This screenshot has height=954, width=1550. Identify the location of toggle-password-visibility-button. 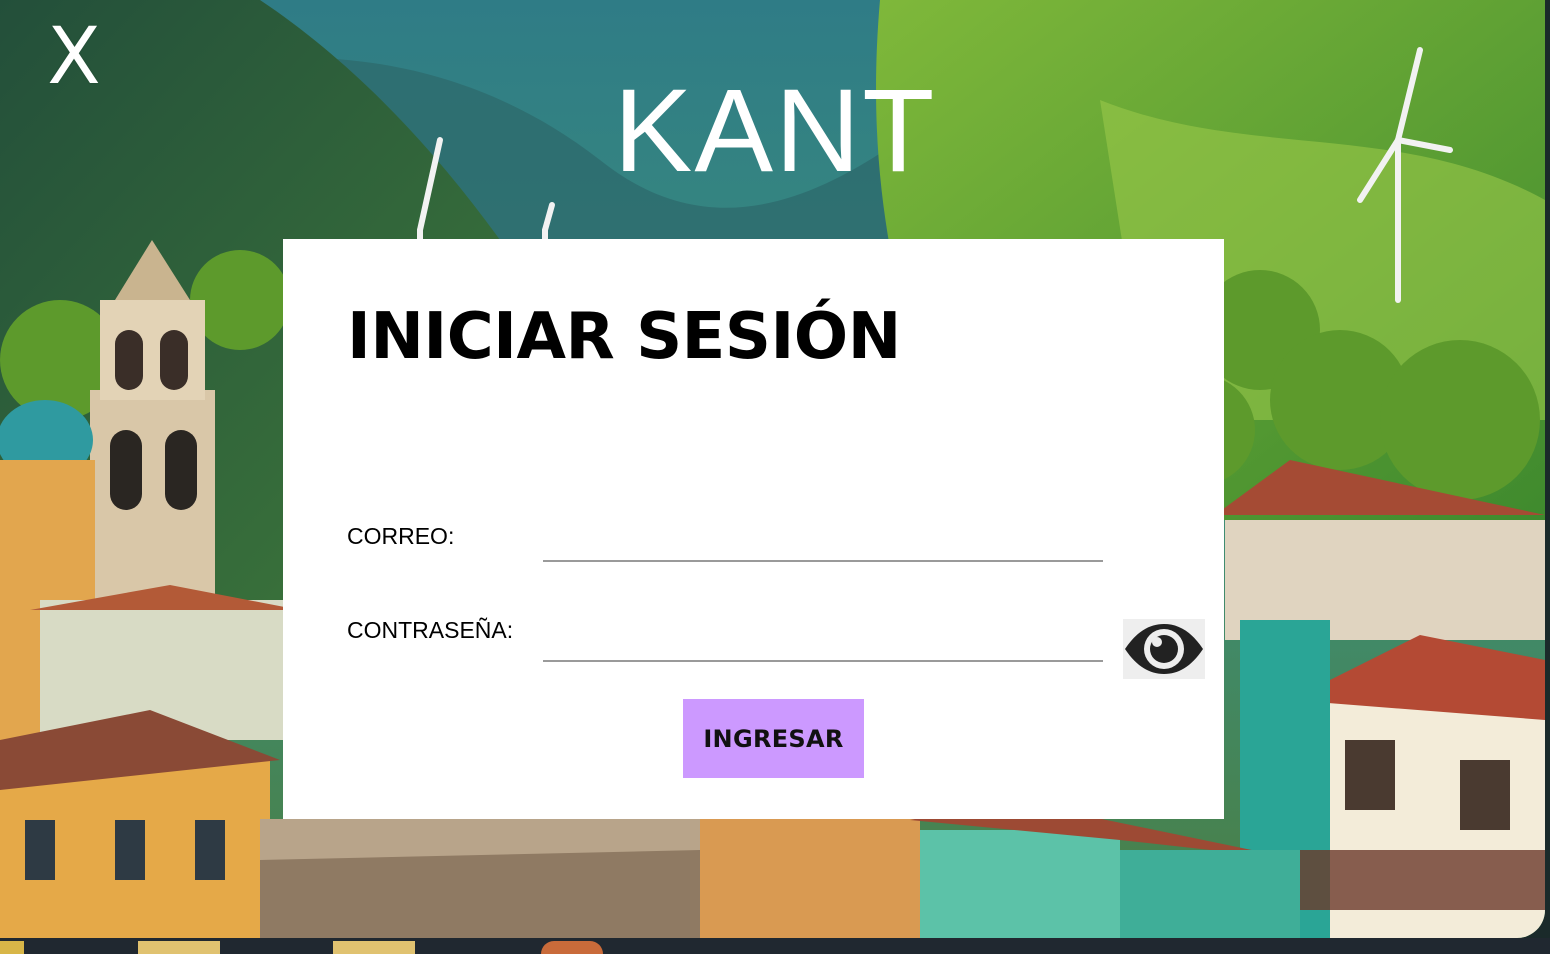
(1164, 649).